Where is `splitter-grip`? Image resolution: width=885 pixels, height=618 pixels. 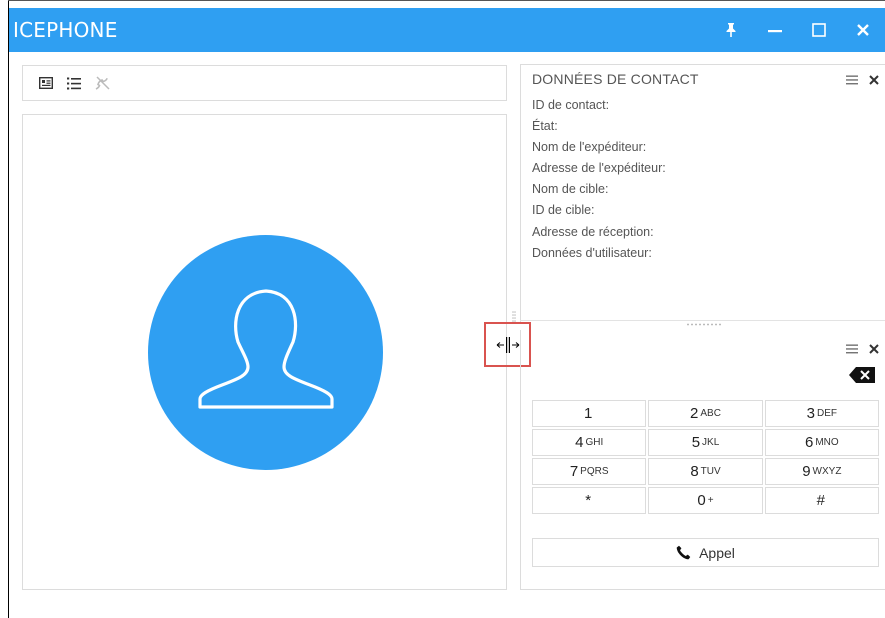
splitter-grip is located at coordinates (704, 324).